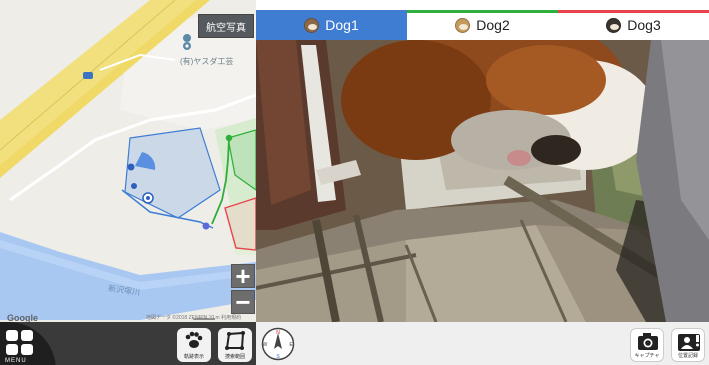  Describe the element at coordinates (614, 25) in the screenshot. I see `dog3-avatar` at that location.